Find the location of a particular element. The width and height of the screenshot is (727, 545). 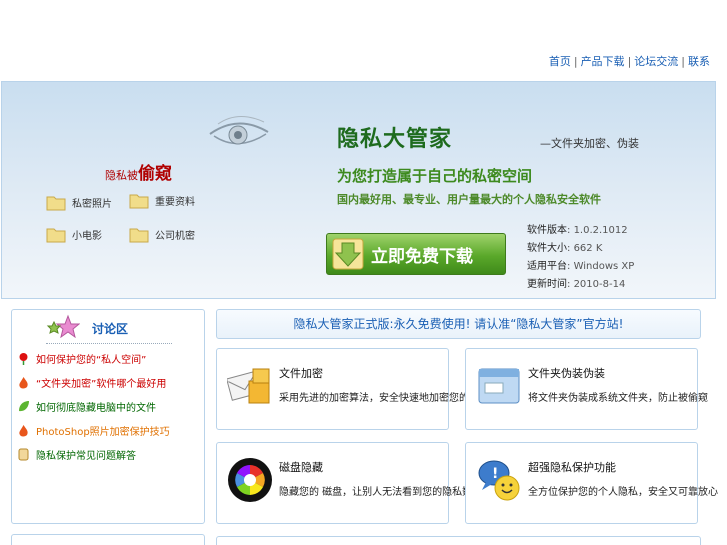

forum-item: 如何彻底隐藏电脑中的文件 is located at coordinates (86, 406).